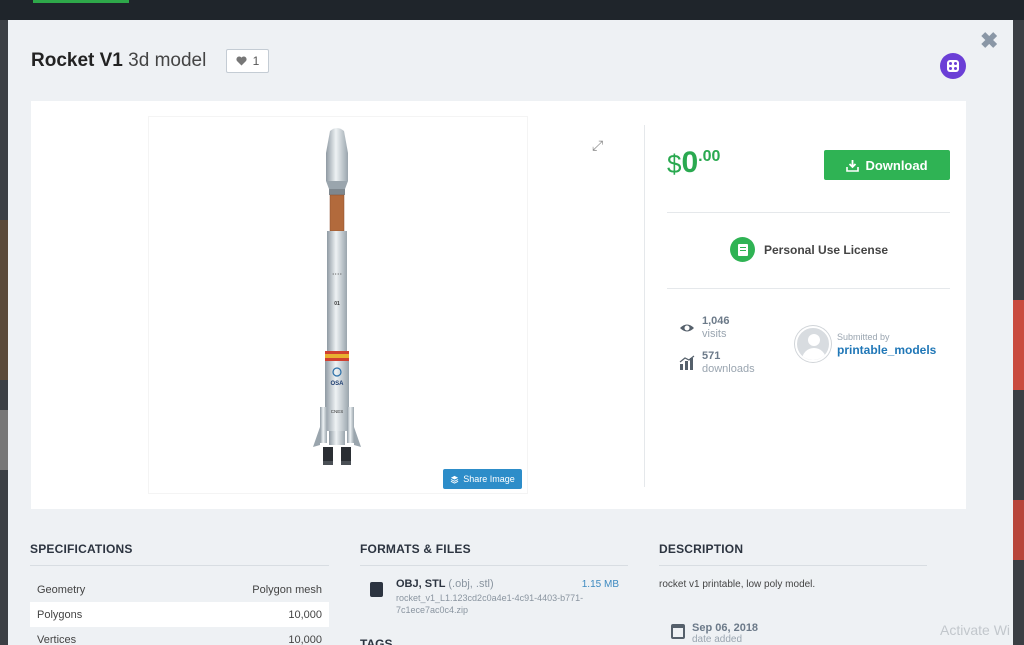  I want to click on background-topbar, so click(512, 10).